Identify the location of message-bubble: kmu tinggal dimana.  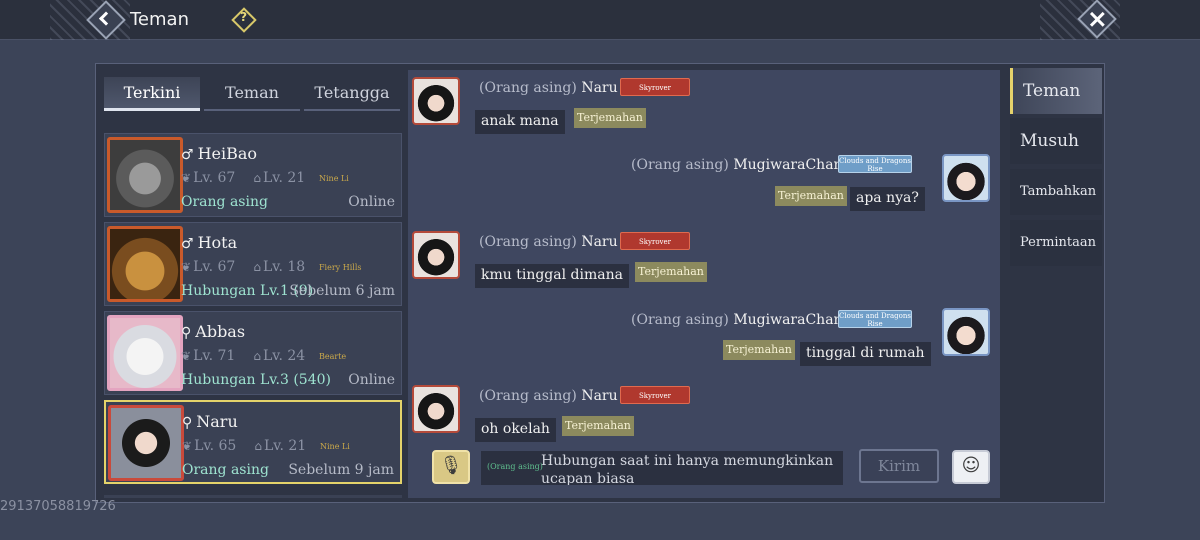
(552, 276).